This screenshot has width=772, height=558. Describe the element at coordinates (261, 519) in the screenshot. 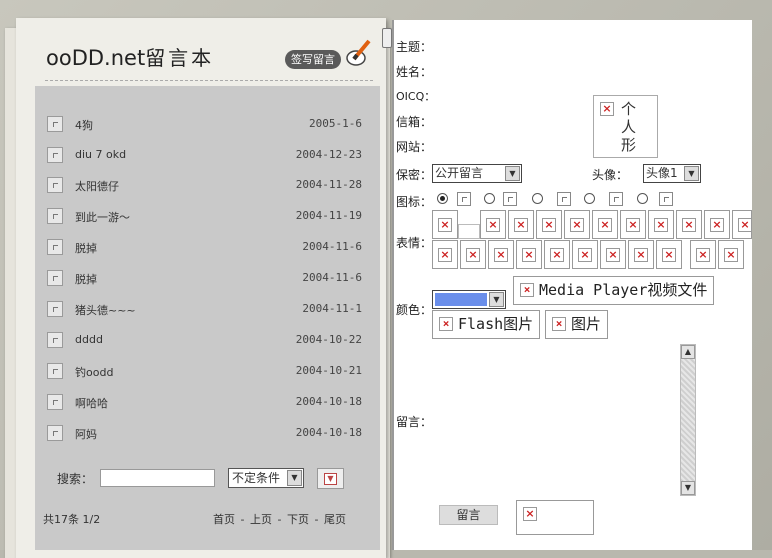

I see `prev-page-link: 上页` at that location.